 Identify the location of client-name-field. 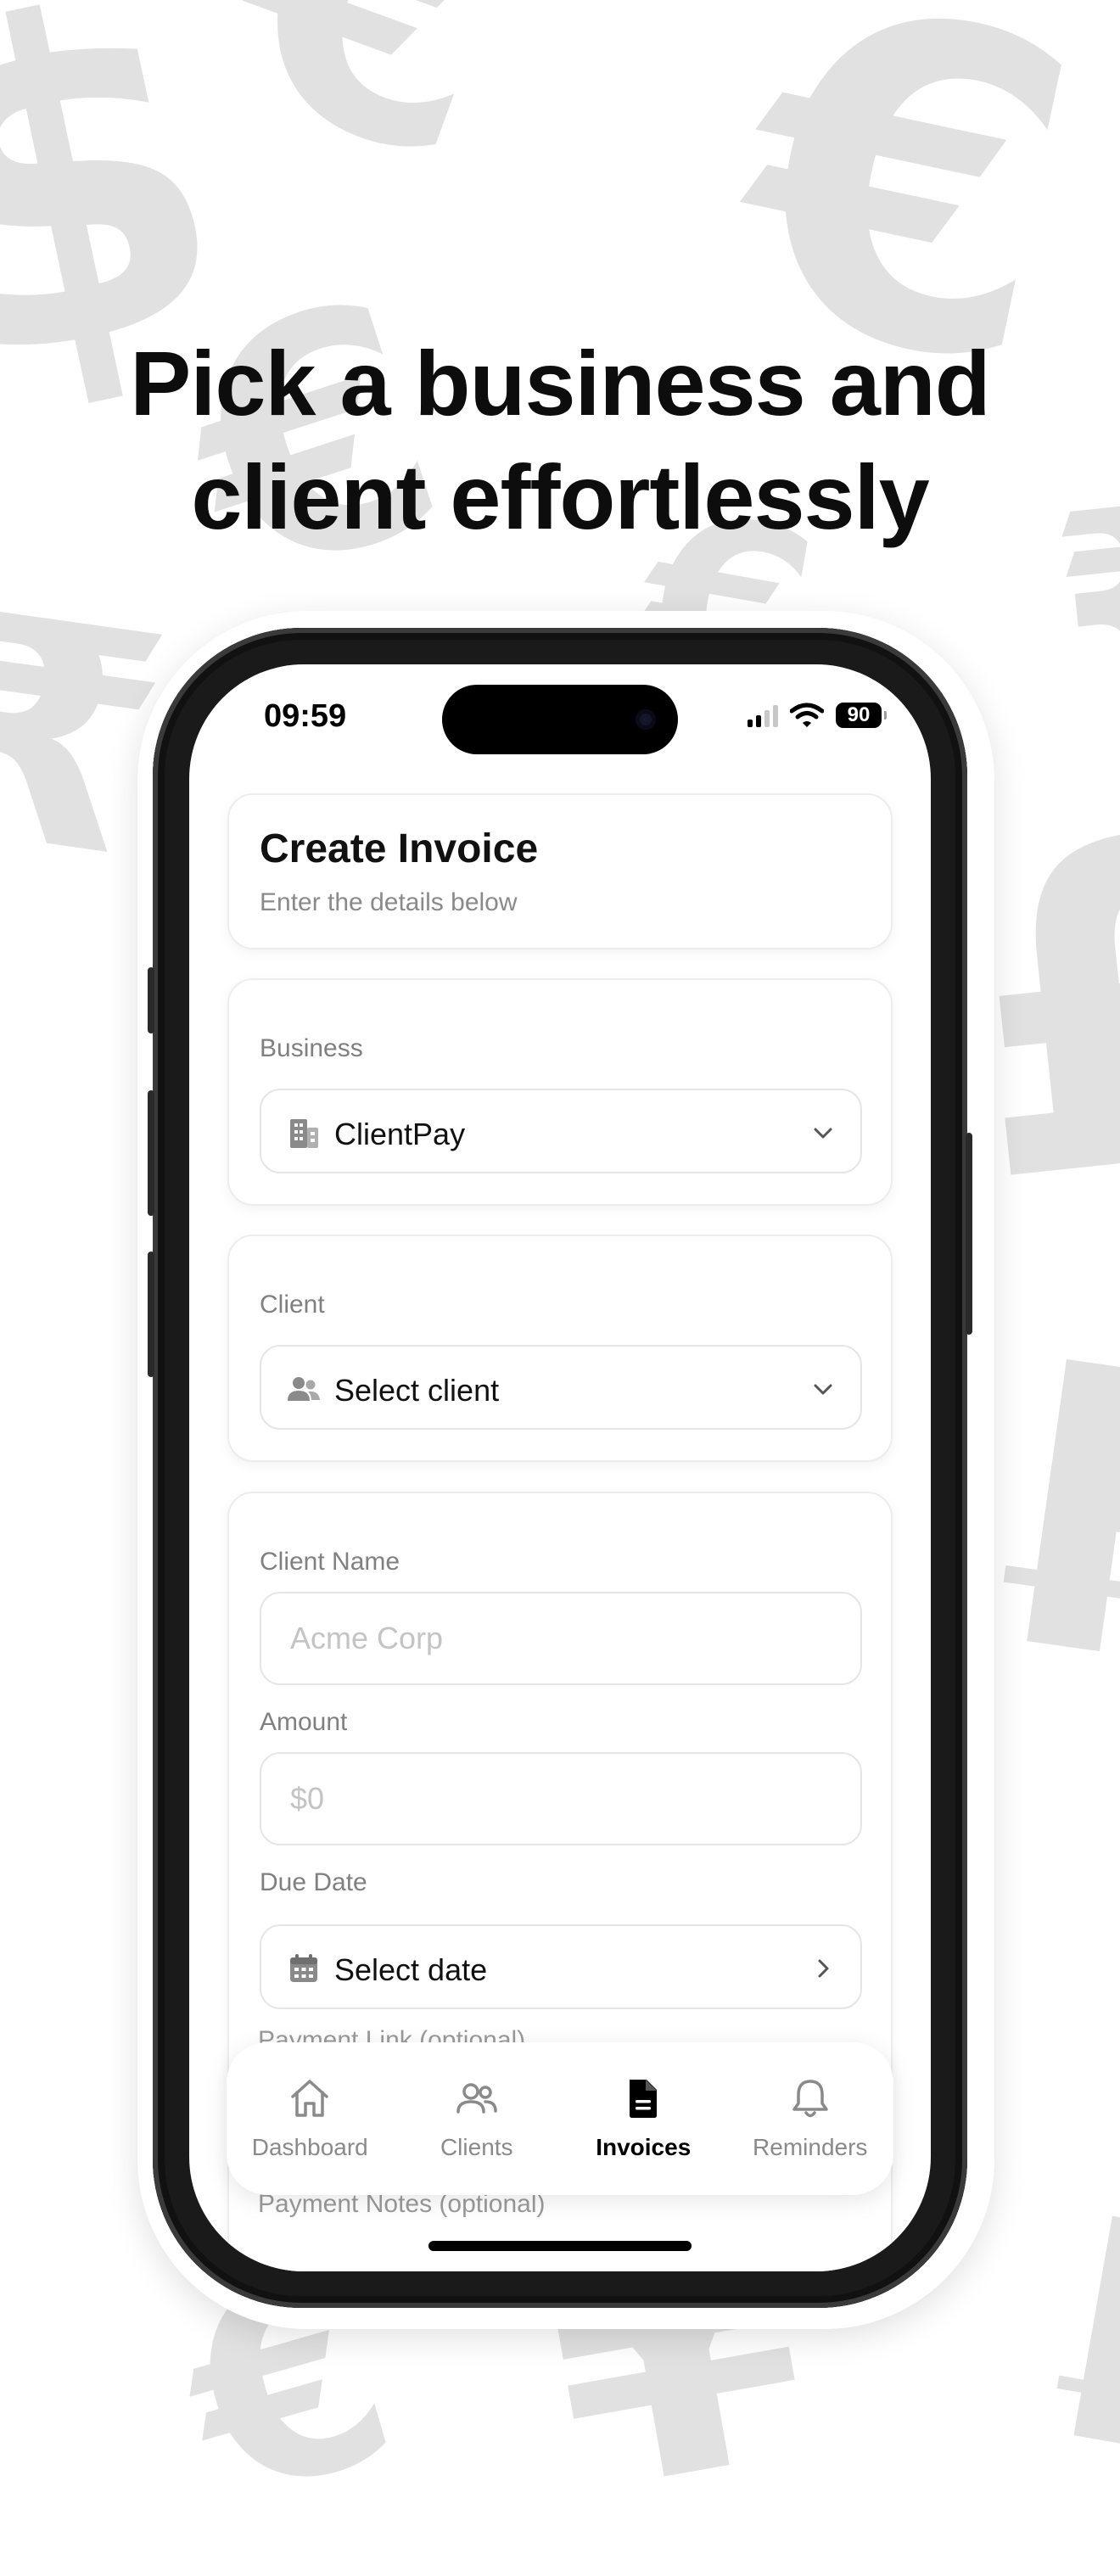
(561, 1638).